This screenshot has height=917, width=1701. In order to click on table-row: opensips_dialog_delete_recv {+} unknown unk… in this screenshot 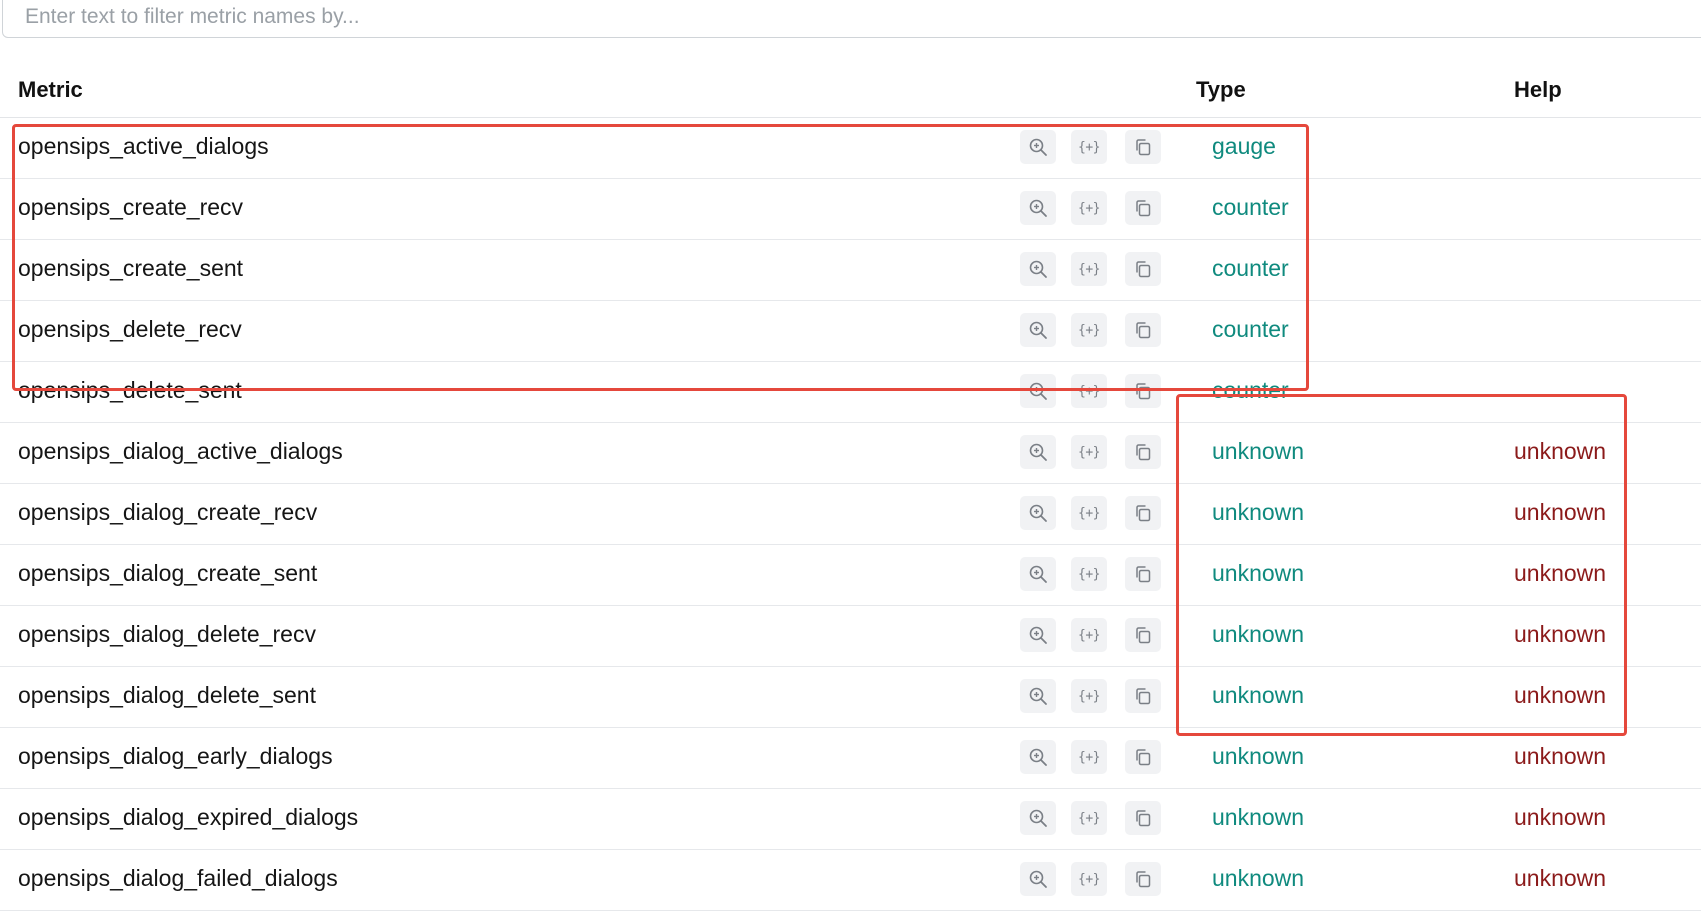, I will do `click(850, 636)`.